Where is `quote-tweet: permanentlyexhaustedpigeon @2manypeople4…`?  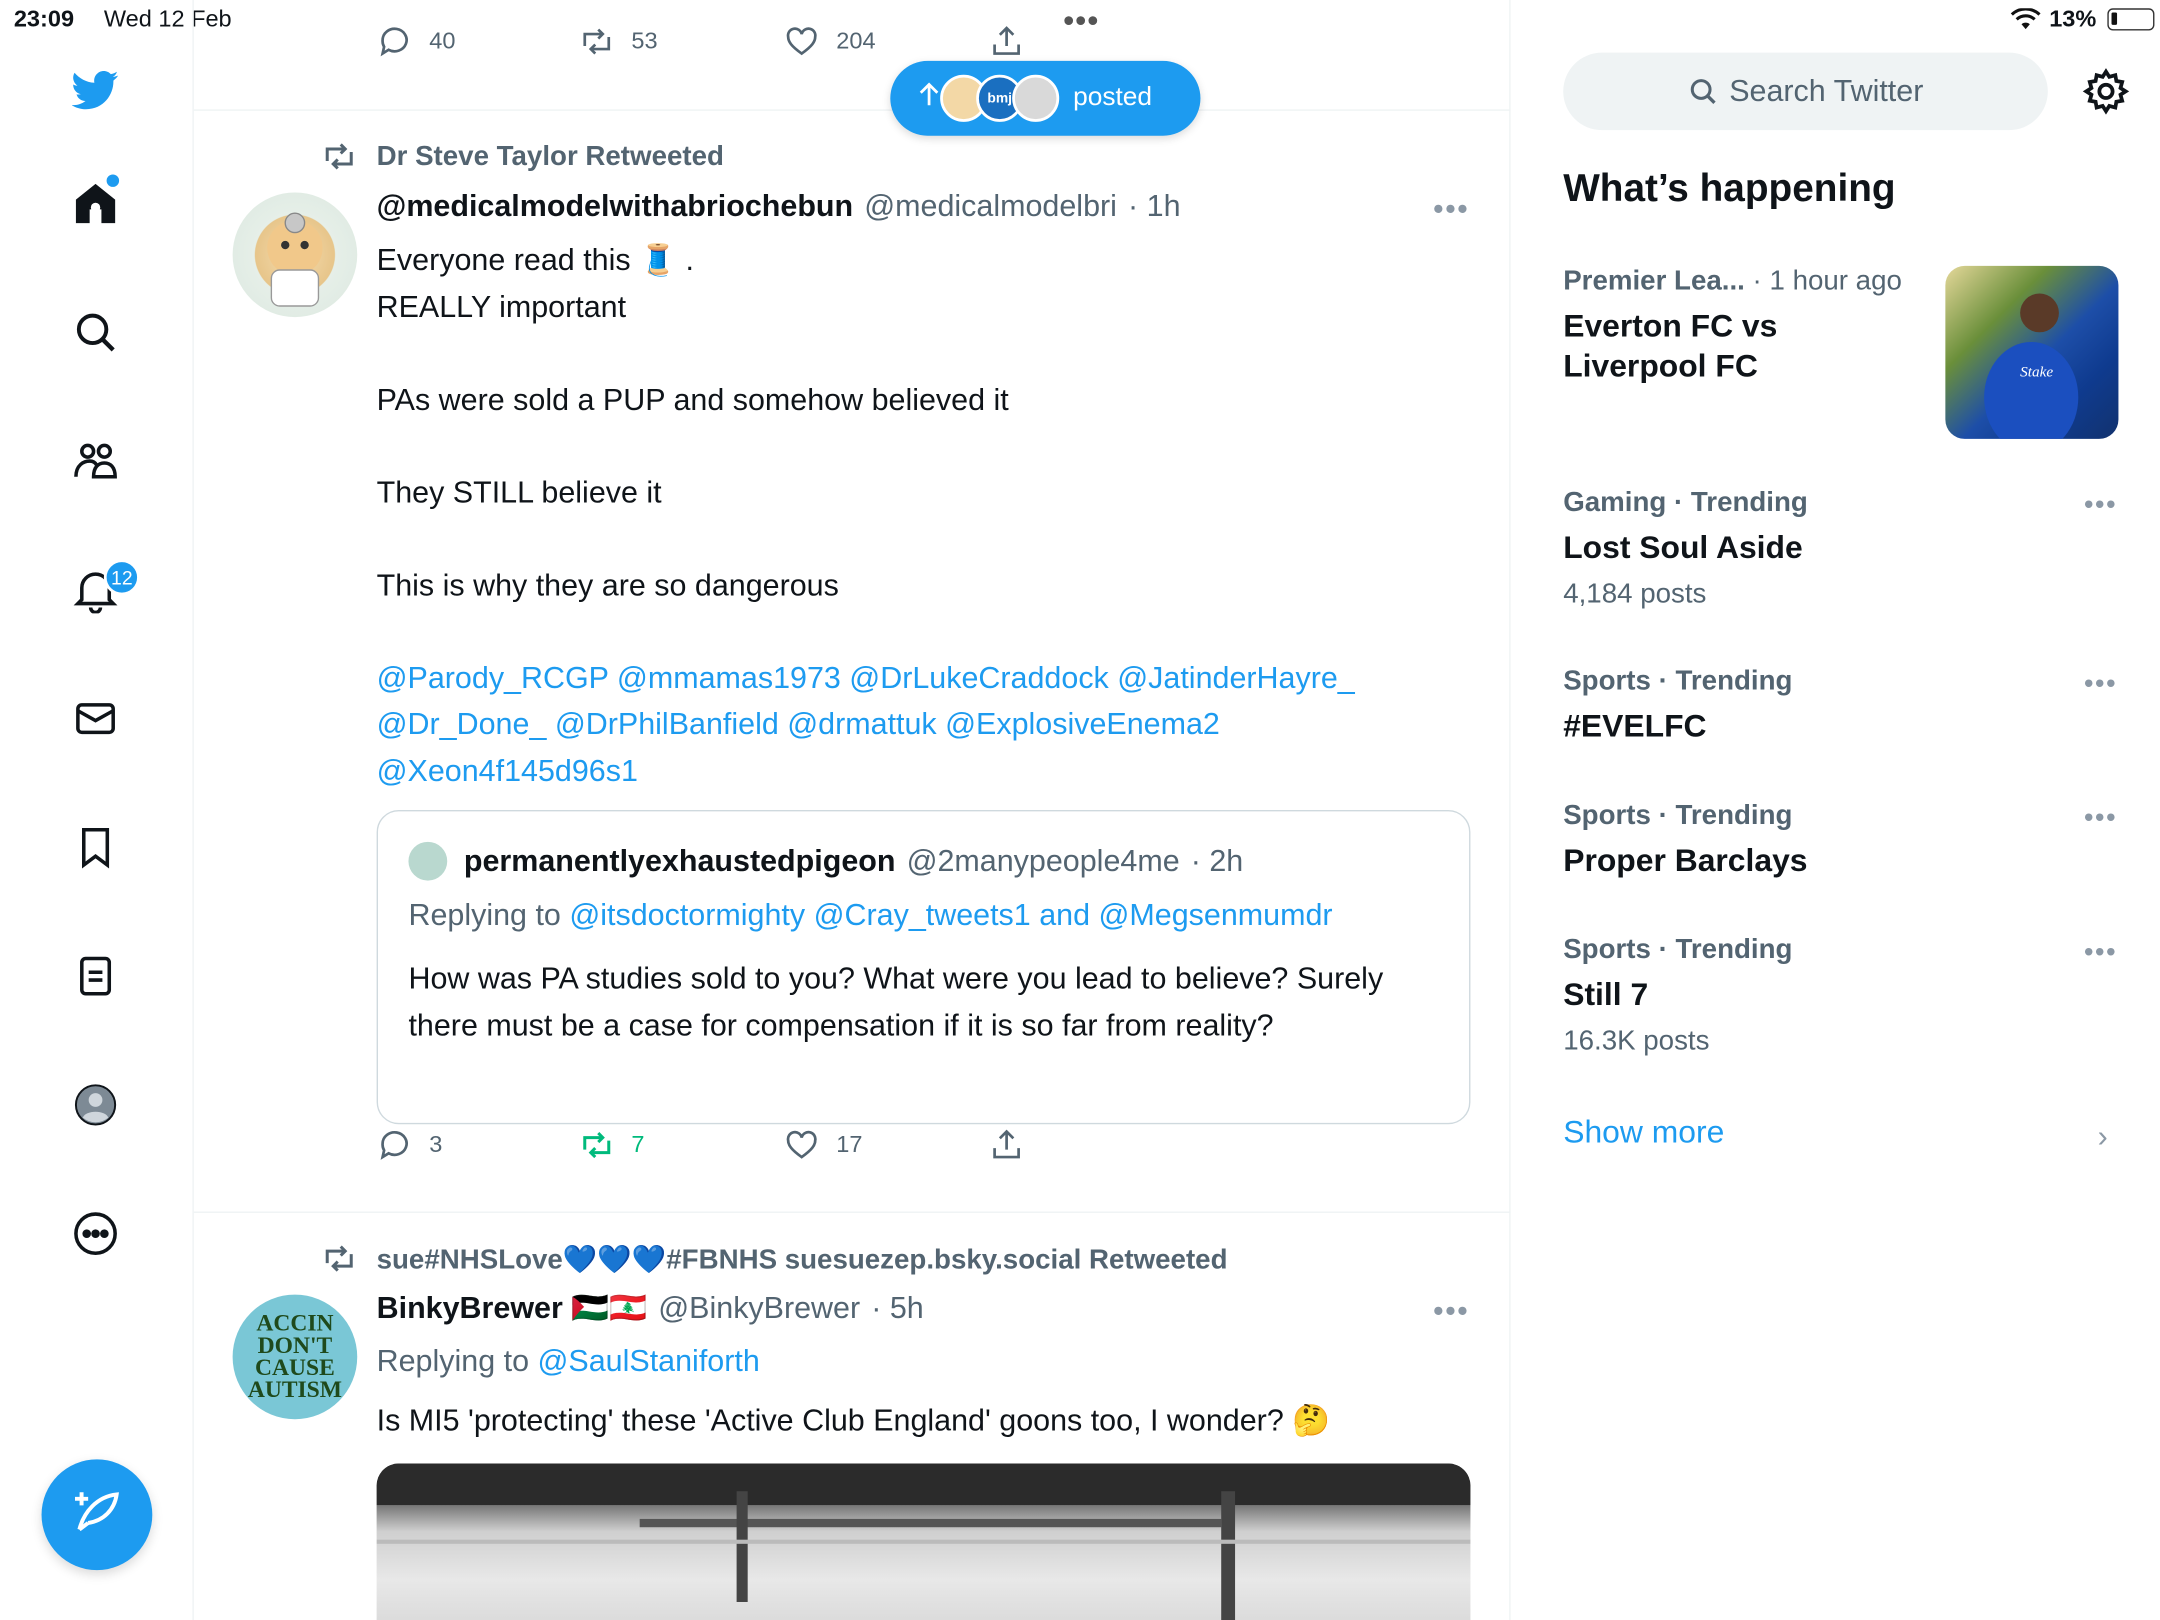
quote-tweet: permanentlyexhaustedpigeon @2manypeople4… is located at coordinates (923, 967).